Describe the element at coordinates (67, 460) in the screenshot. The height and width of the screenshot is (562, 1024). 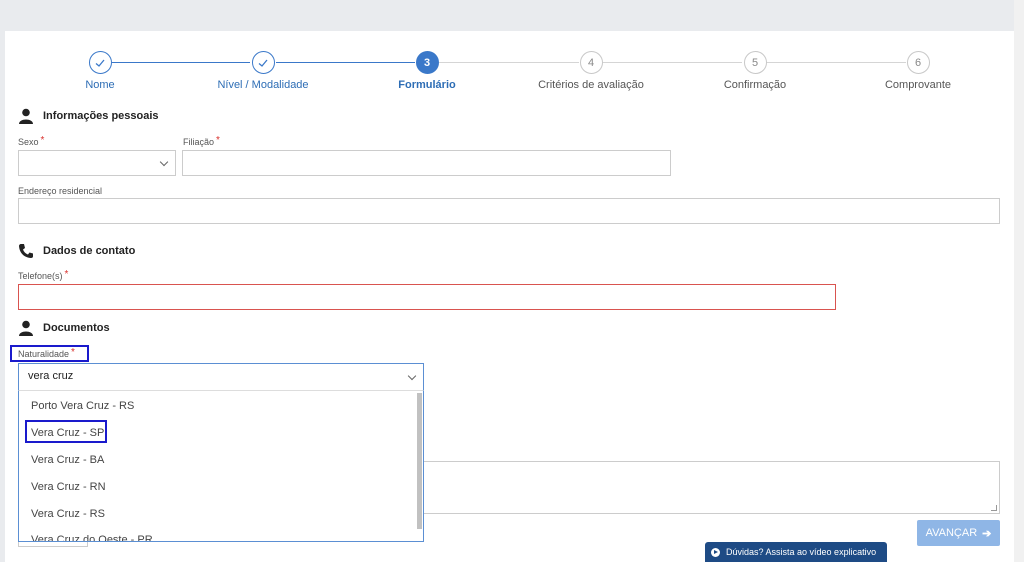
I see `dropdown-option: Vera Cruz - BA` at that location.